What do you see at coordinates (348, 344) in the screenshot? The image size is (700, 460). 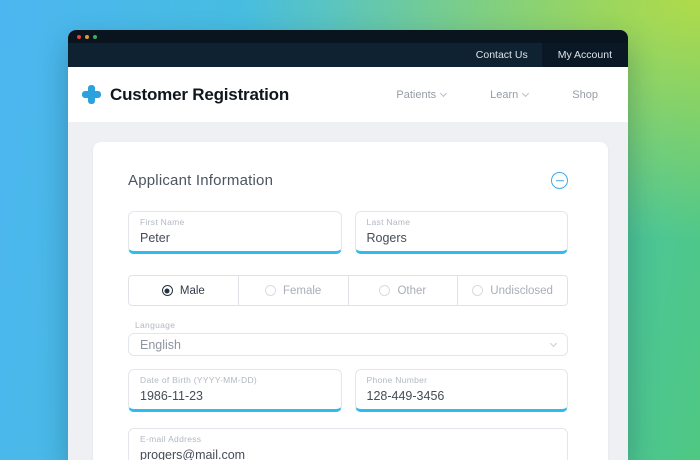 I see `language-select: English` at bounding box center [348, 344].